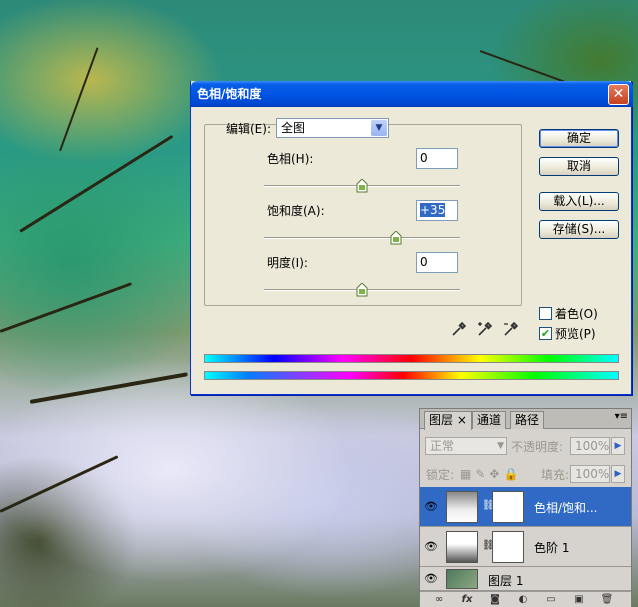 The image size is (638, 607). Describe the element at coordinates (495, 600) in the screenshot. I see `mask-icon: ◙` at that location.